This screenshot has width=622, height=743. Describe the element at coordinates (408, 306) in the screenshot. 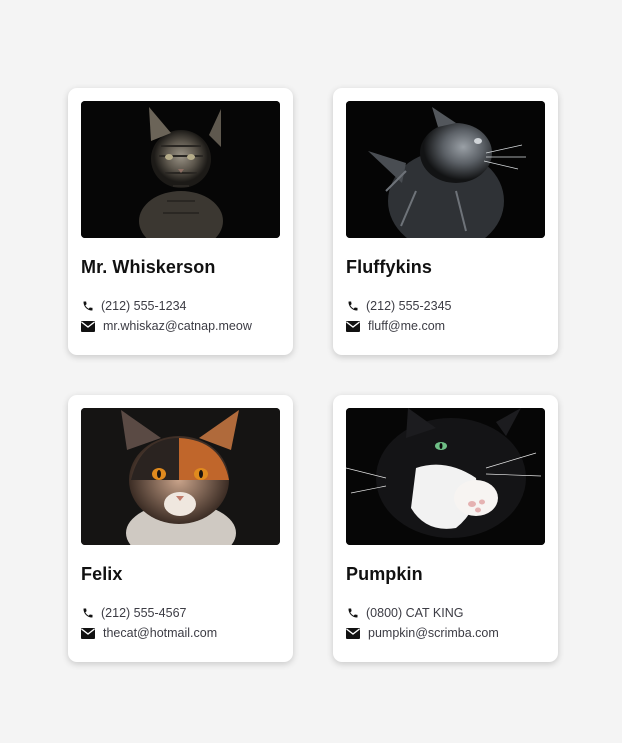

I see `phone-number: (212) 555-2345` at that location.